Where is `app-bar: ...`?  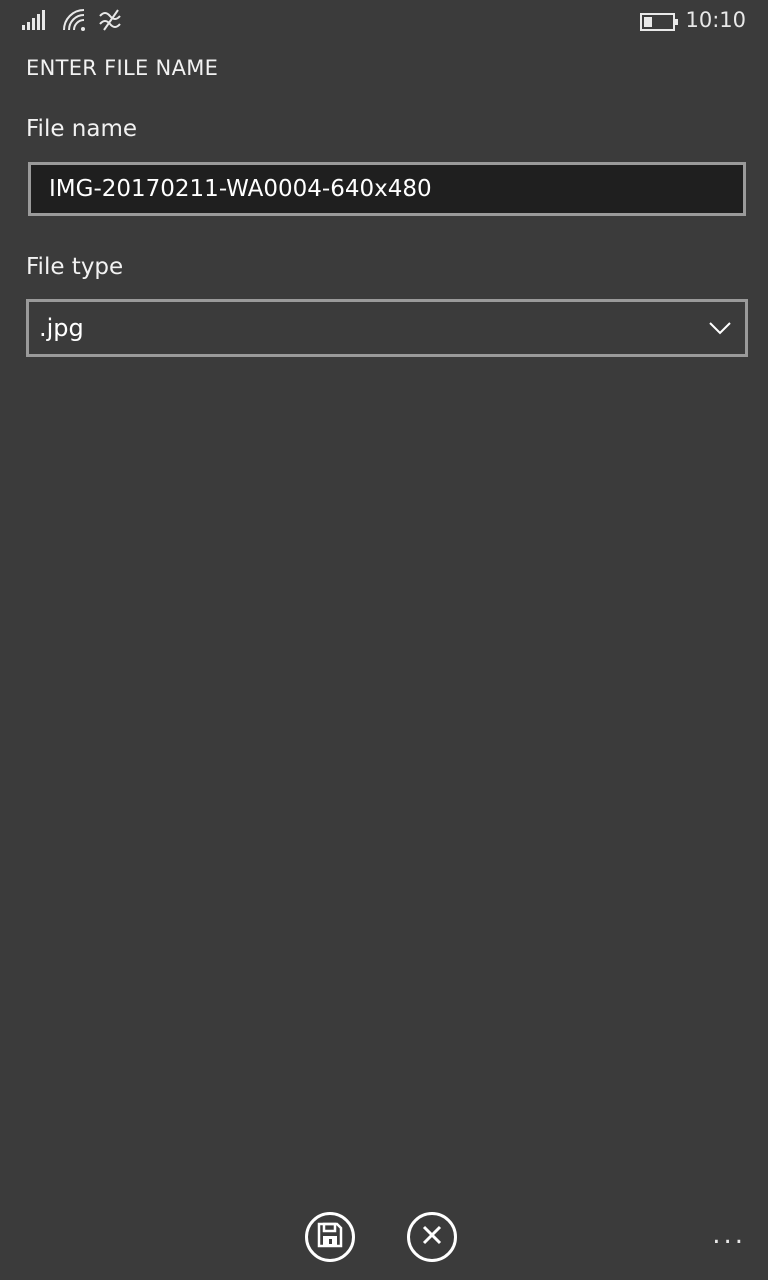 app-bar: ... is located at coordinates (384, 1240).